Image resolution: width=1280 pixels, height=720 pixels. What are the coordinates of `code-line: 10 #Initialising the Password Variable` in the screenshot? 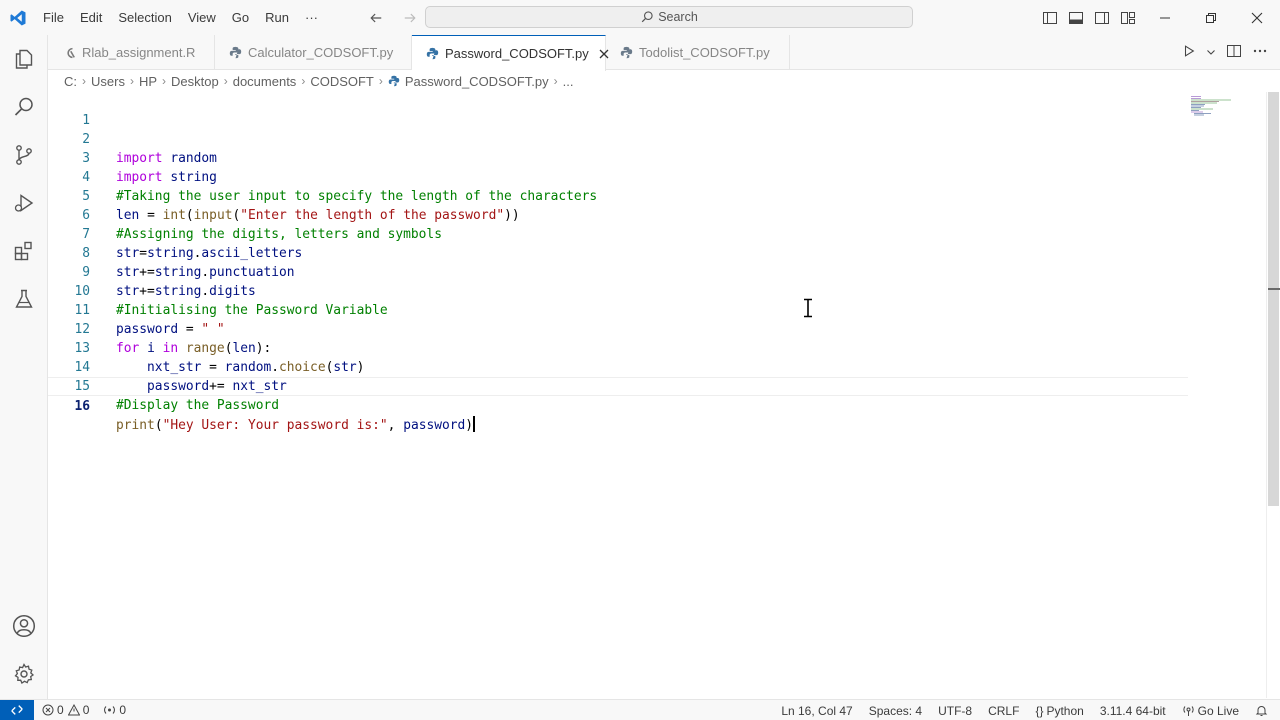 It's located at (618, 290).